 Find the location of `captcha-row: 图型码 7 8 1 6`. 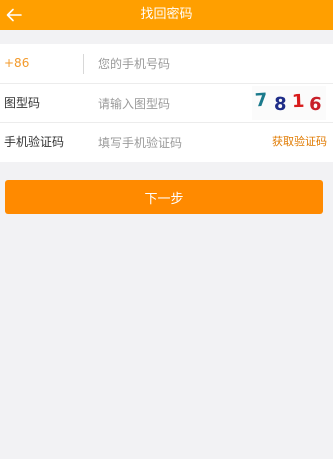

captcha-row: 图型码 7 8 1 6 is located at coordinates (166, 103).